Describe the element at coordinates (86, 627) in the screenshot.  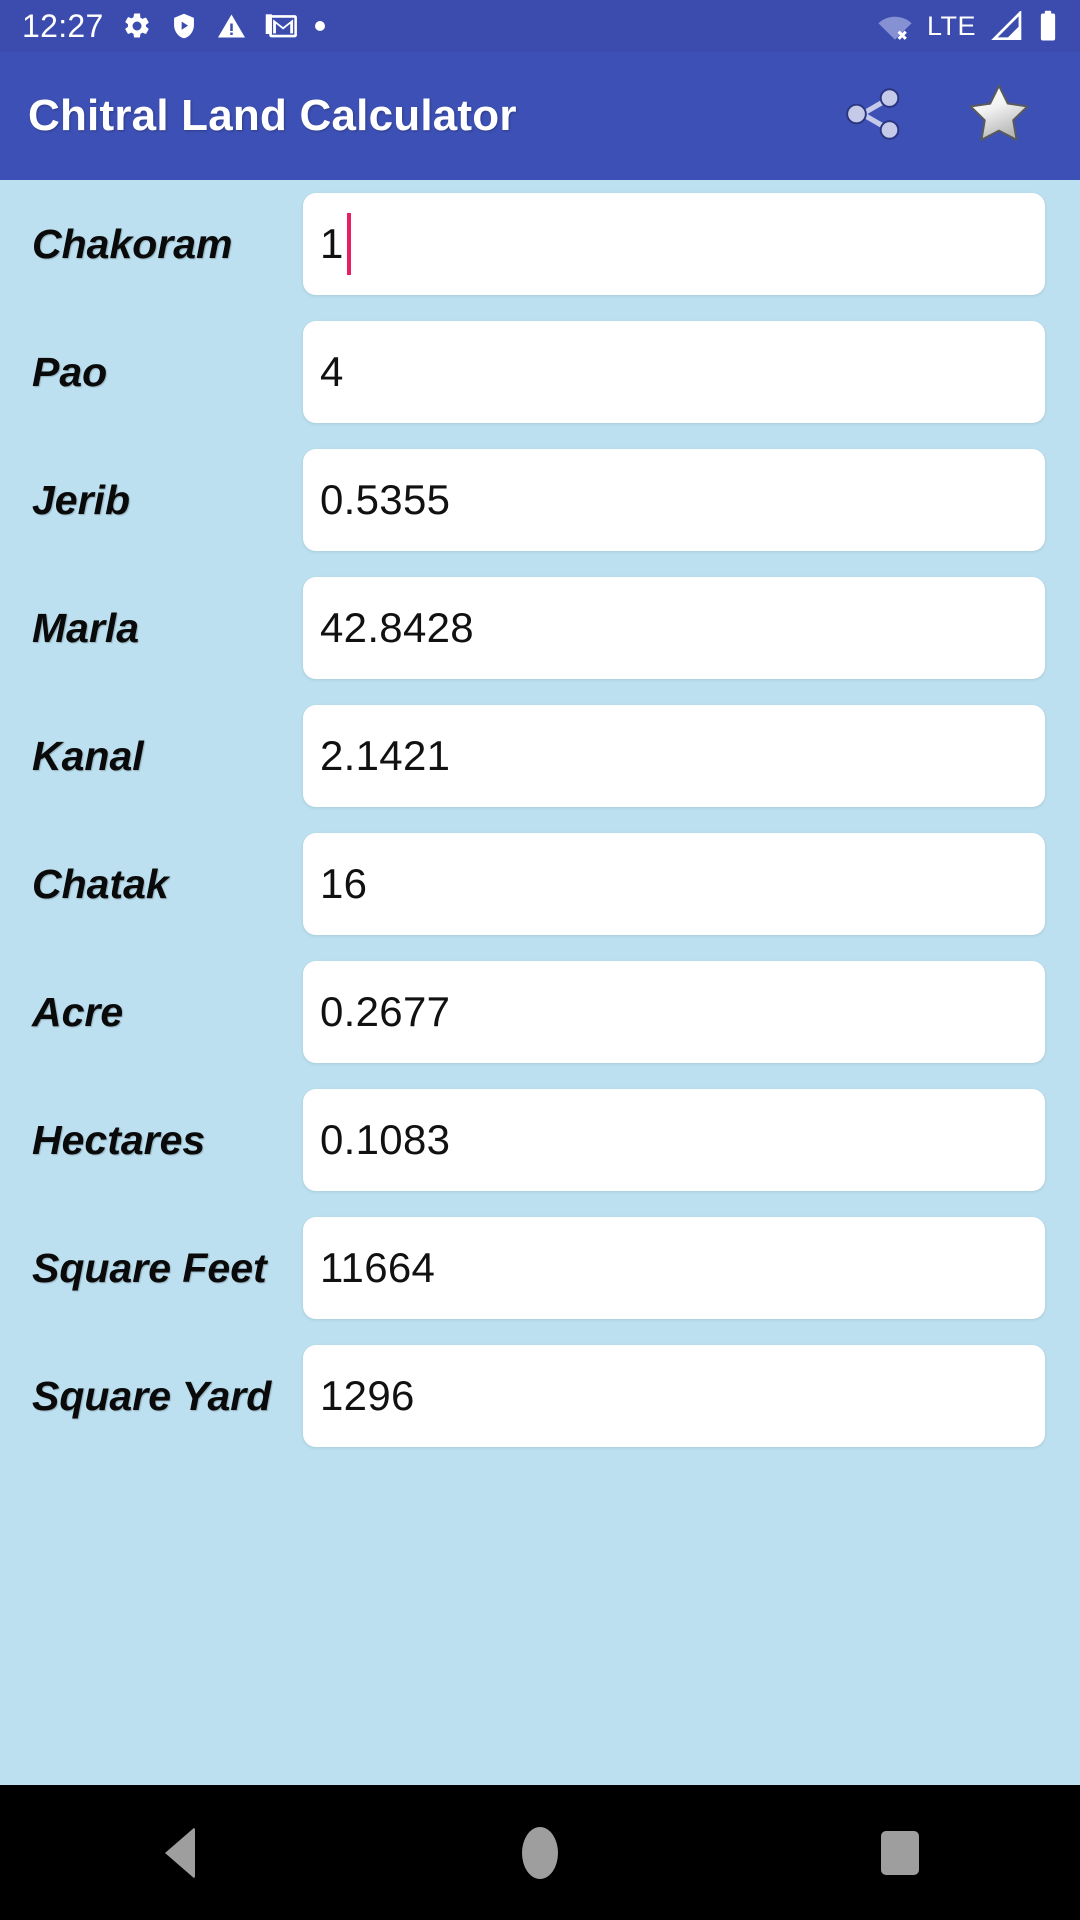
I see `unit-label-marla: Marla` at that location.